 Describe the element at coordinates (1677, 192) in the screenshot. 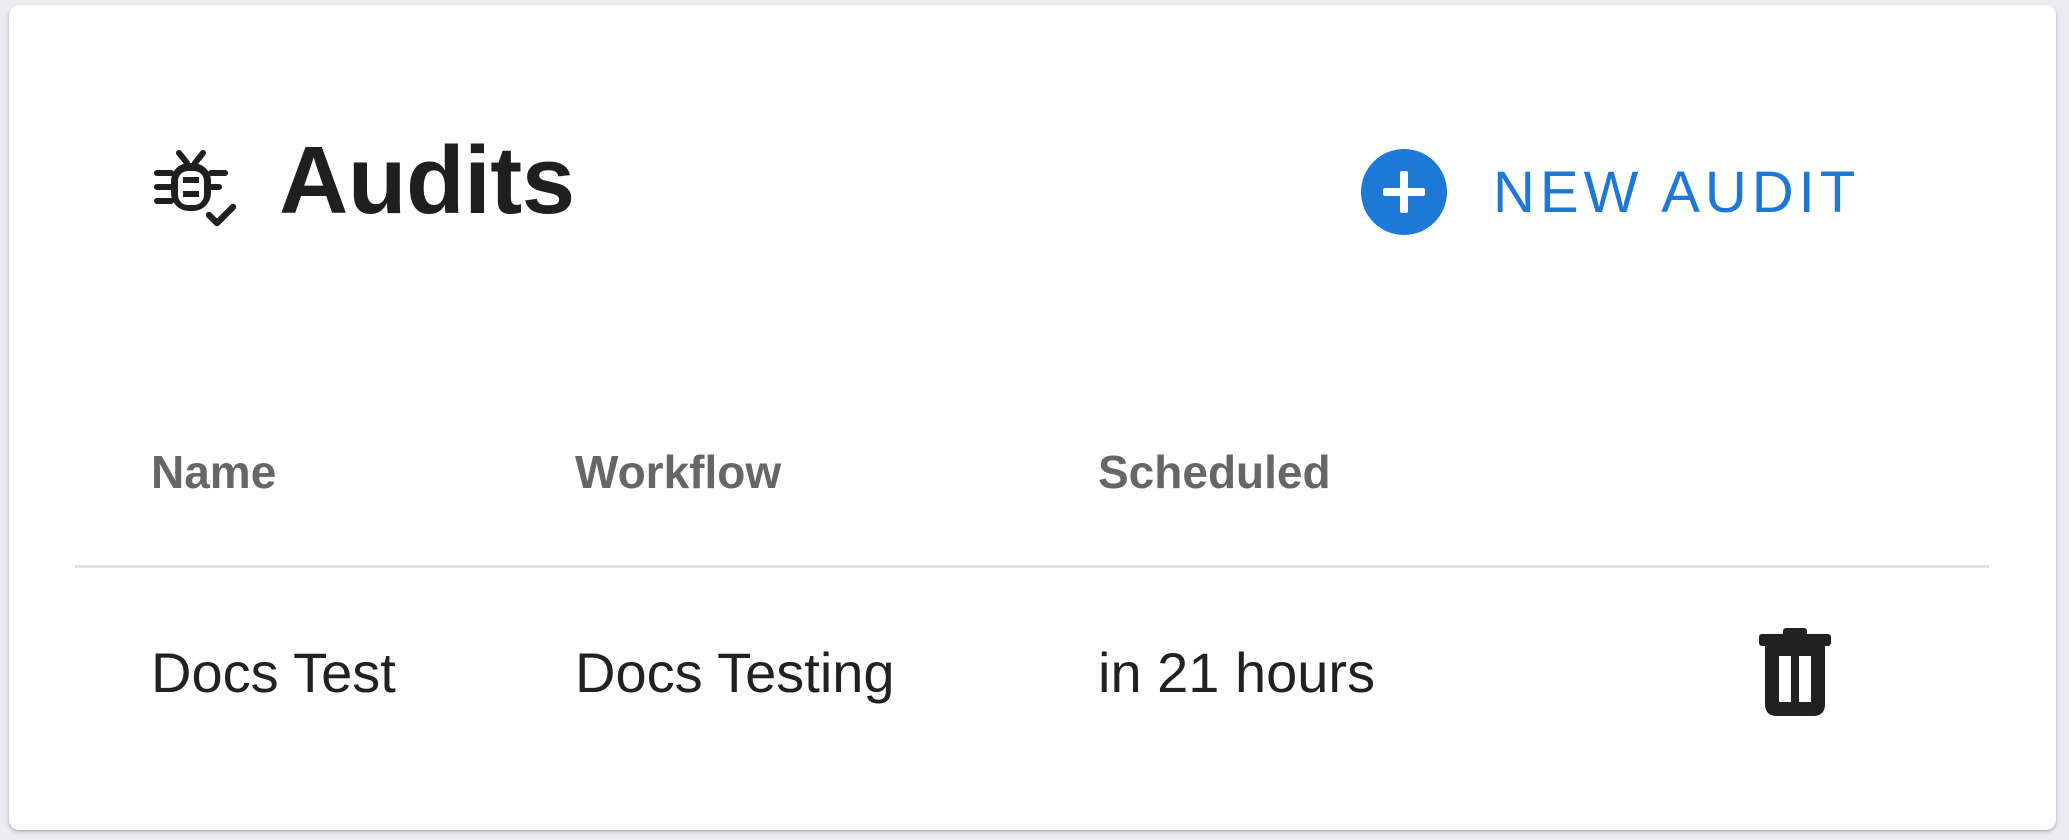

I see `new-audit-label: NEW AUDIT` at that location.